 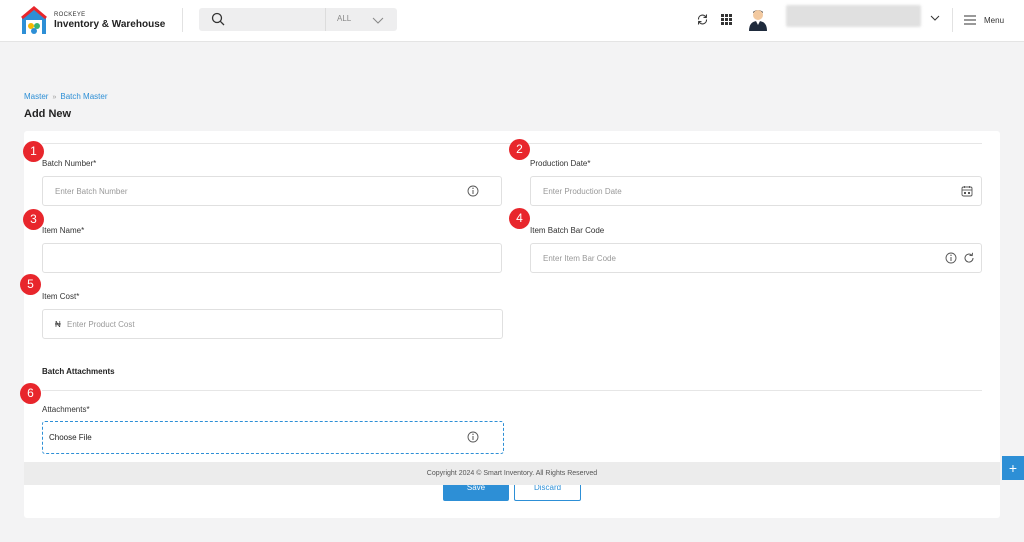 I want to click on search-scope-select: ALL, so click(x=344, y=18).